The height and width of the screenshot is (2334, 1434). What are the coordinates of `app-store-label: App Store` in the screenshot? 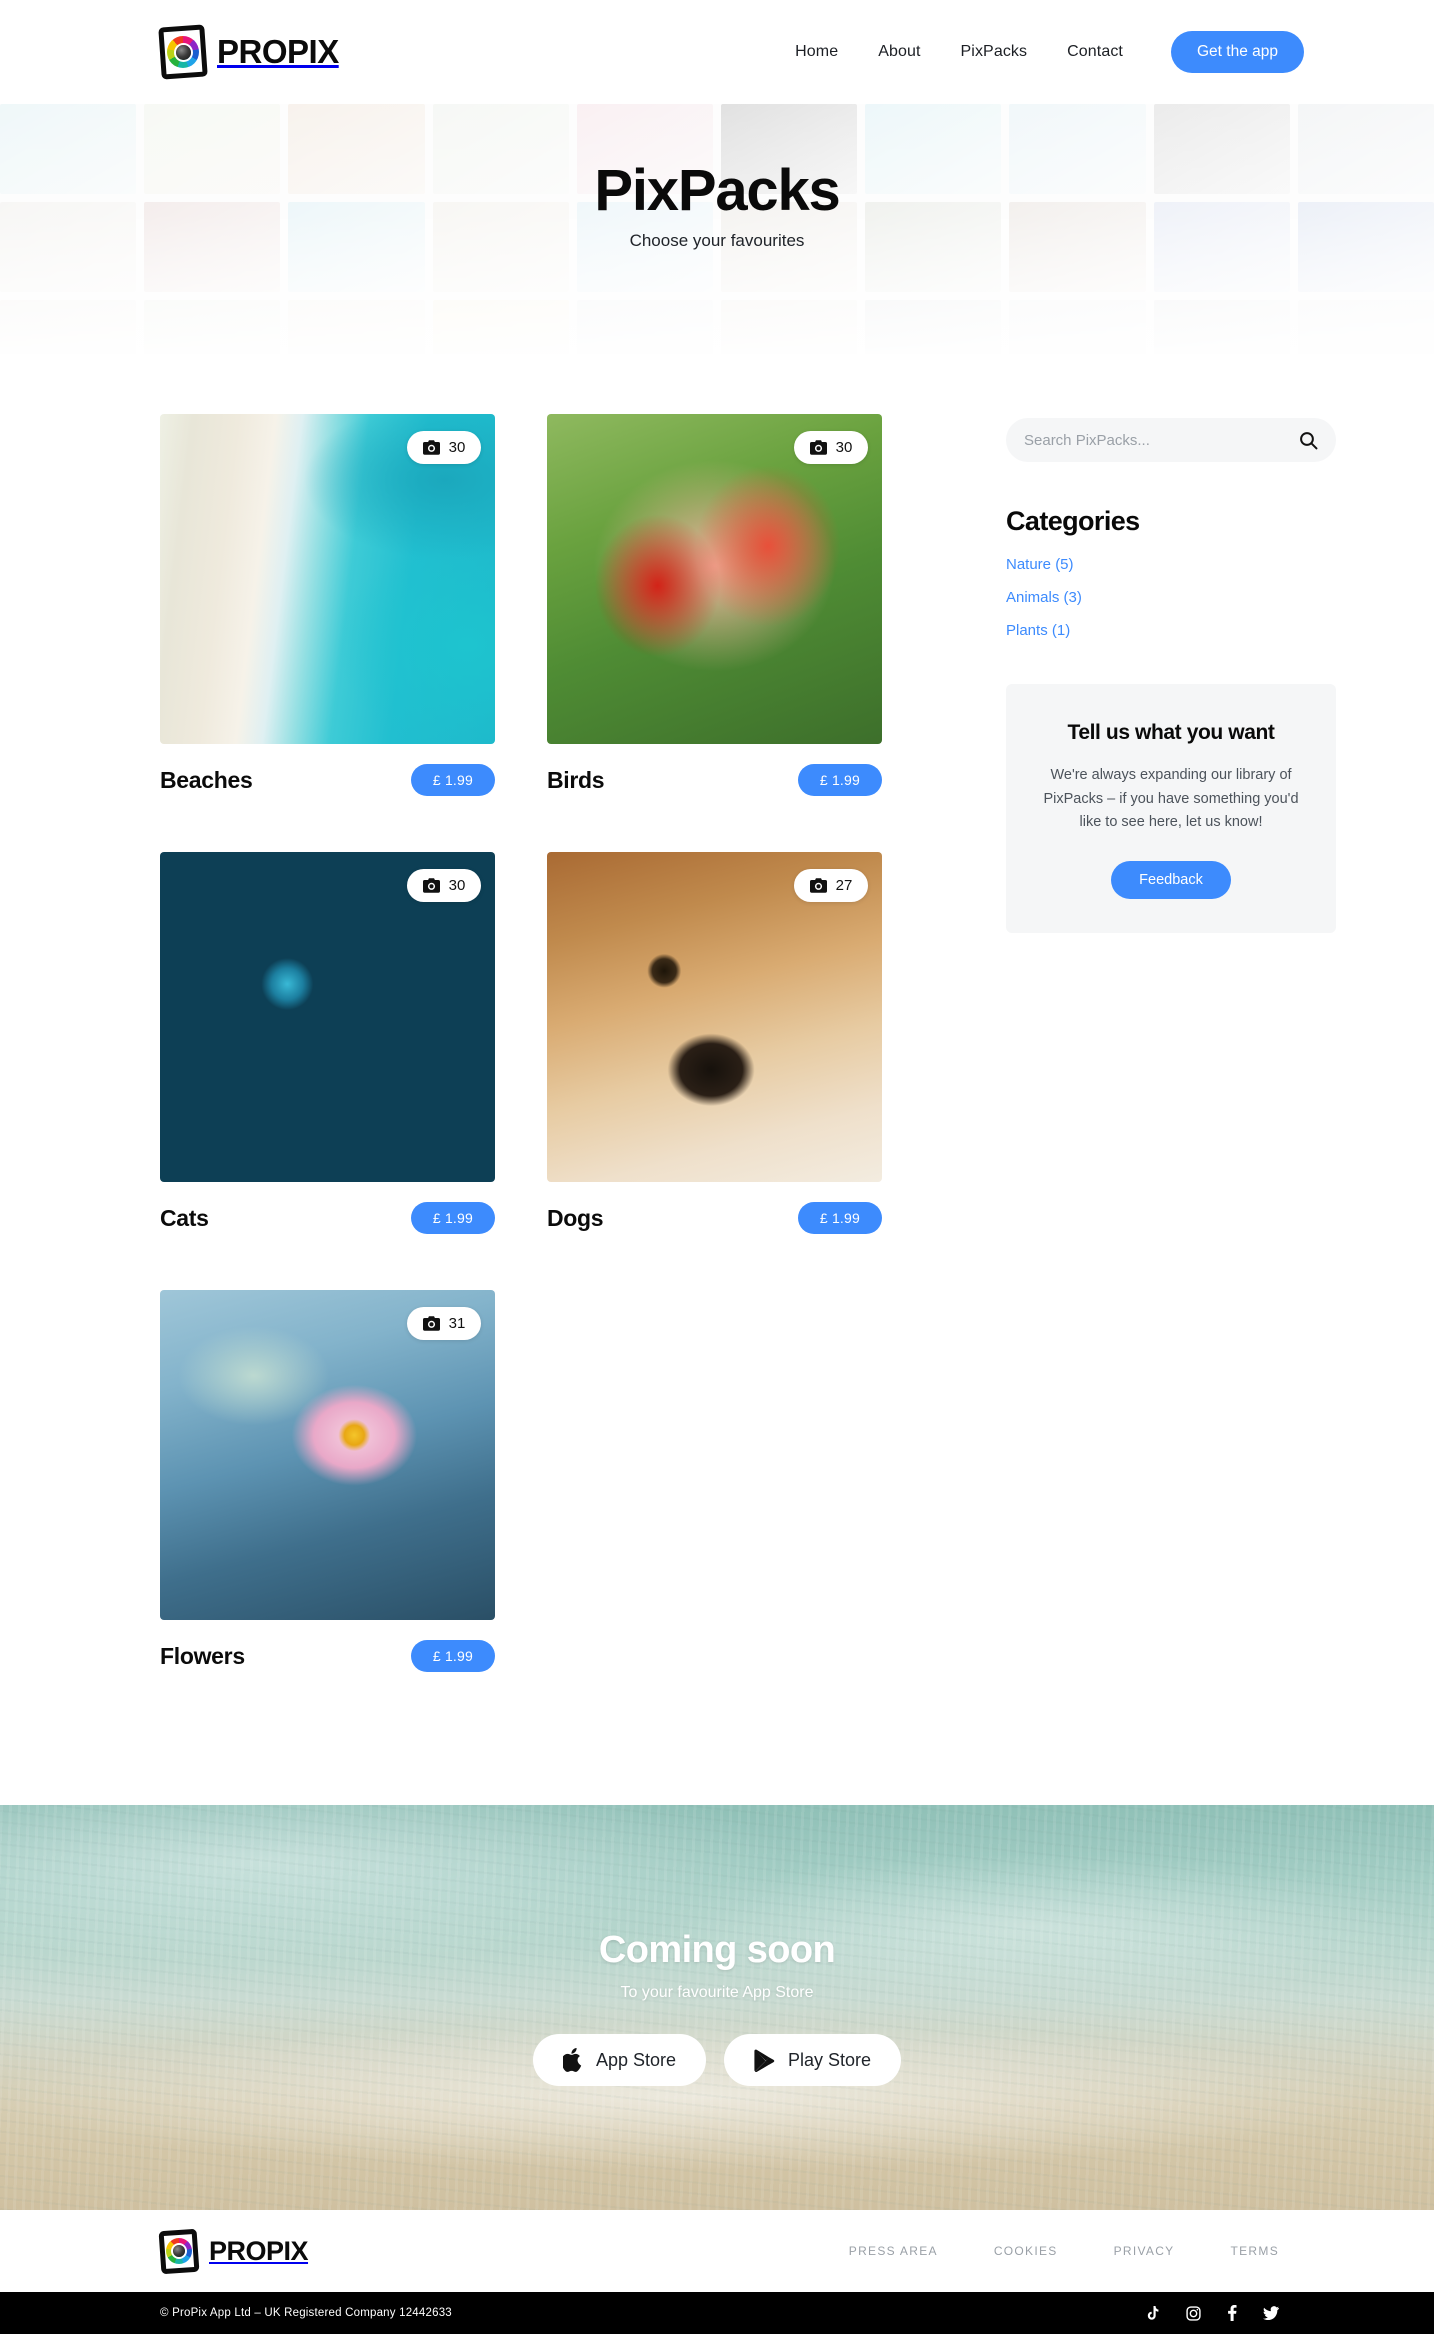 It's located at (635, 2059).